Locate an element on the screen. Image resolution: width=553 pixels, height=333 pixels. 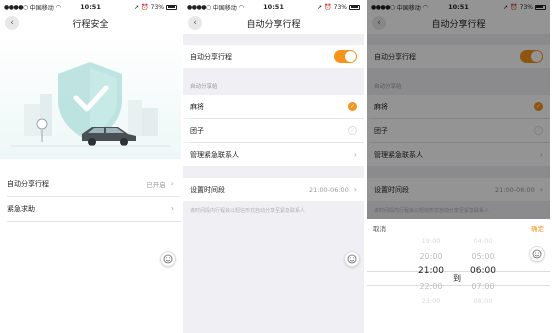
wheel-option: 23:00 is located at coordinates (431, 301).